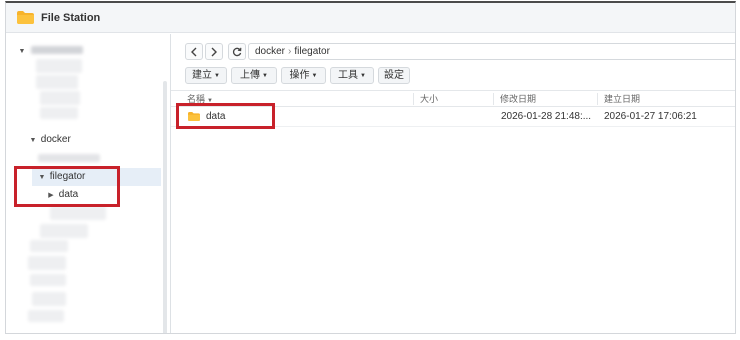  Describe the element at coordinates (71, 18) in the screenshot. I see `window-title: File Station` at that location.